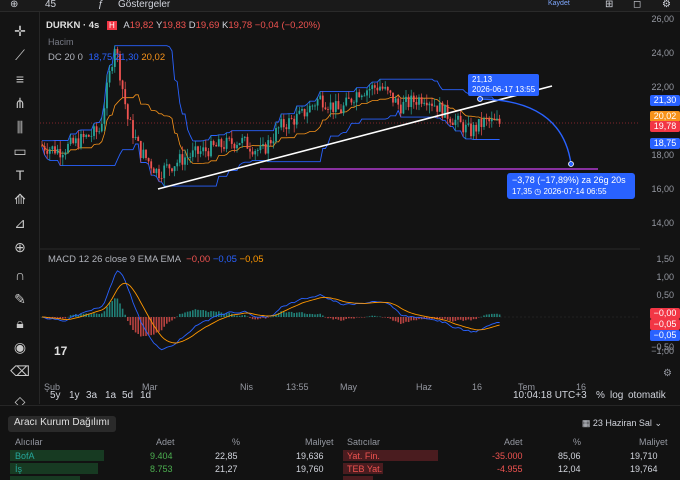 The image size is (680, 480). Describe the element at coordinates (355, 137) in the screenshot. I see `support-trendline` at that location.